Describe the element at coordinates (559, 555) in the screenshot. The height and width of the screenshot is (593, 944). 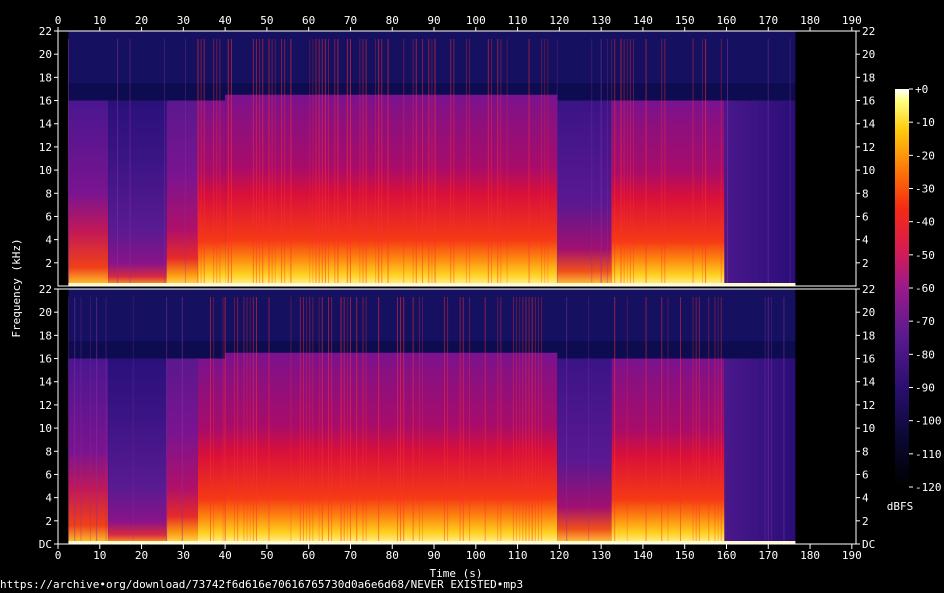
I see `x-tick-label-bottom: 120` at that location.